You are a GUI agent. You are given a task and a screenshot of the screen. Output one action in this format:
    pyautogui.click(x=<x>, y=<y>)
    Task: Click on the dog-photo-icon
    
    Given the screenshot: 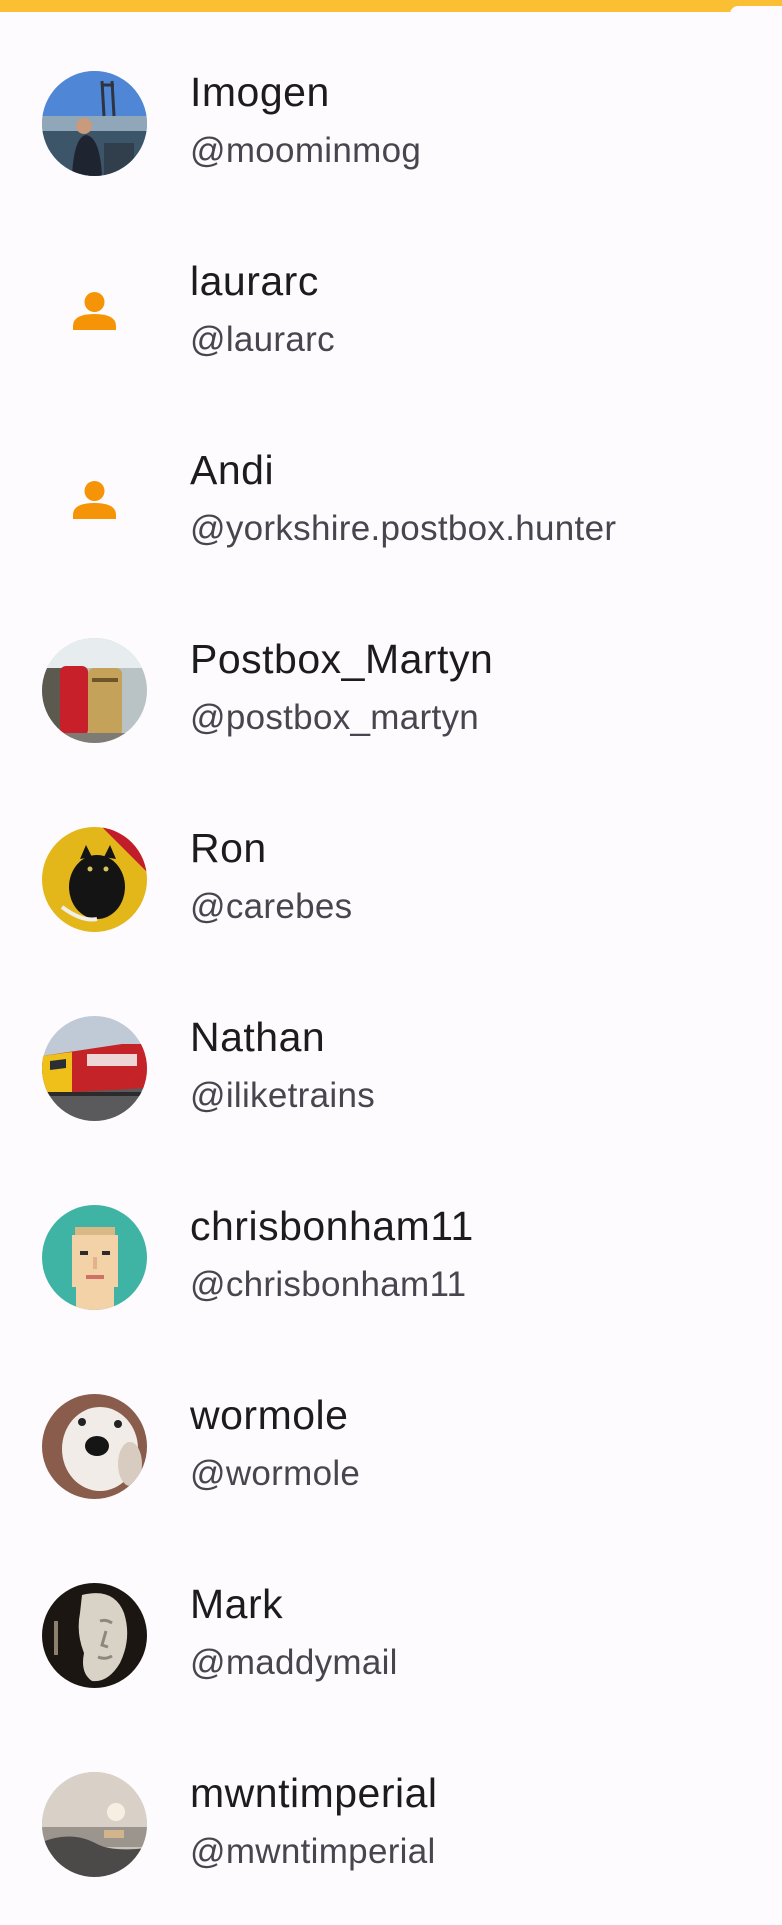 What is the action you would take?
    pyautogui.click(x=94, y=1446)
    